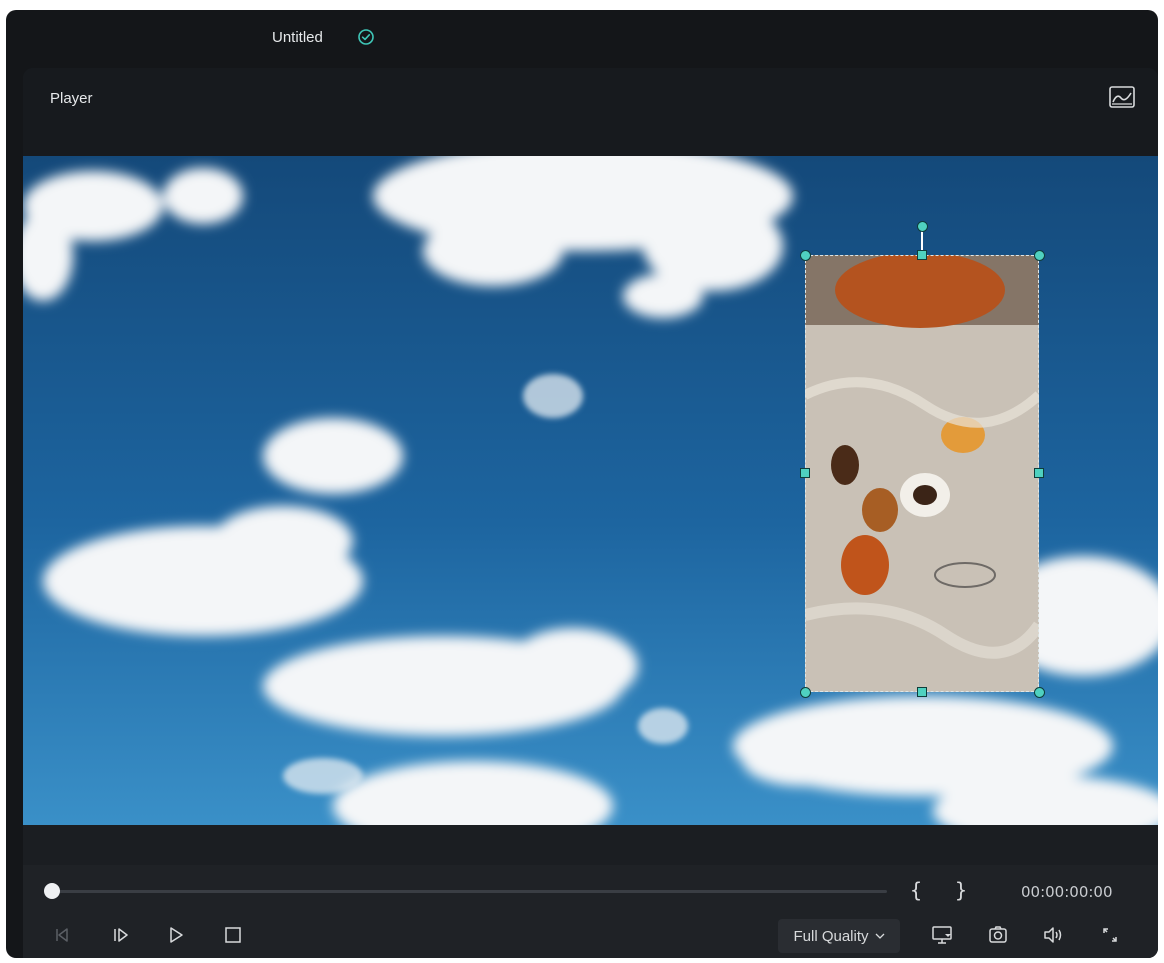 The image size is (1164, 963). What do you see at coordinates (922, 226) in the screenshot?
I see `rotate-handle` at bounding box center [922, 226].